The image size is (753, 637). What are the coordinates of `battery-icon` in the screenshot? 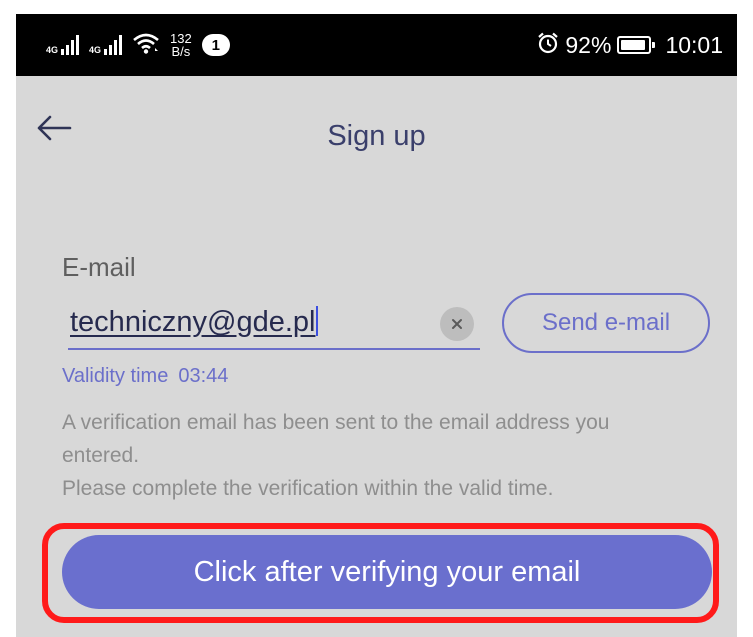 It's located at (636, 45).